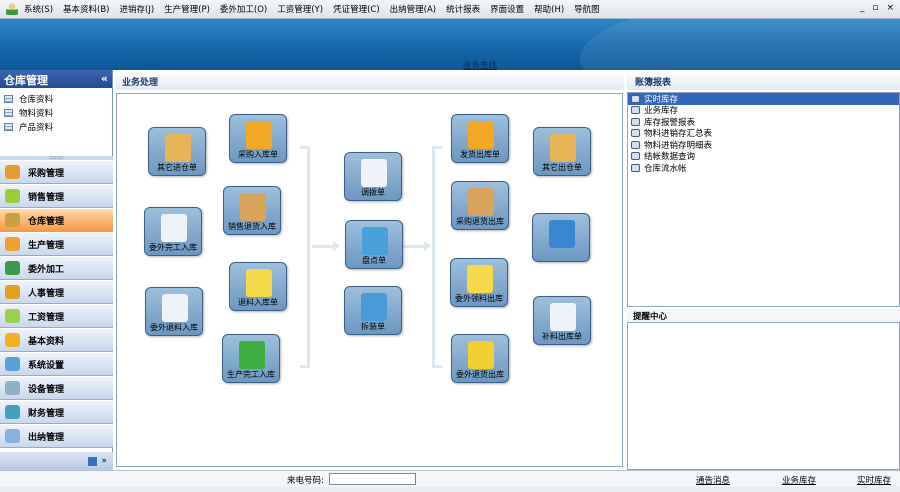  What do you see at coordinates (450, 44) in the screenshot?
I see `banner: 业务查找` at bounding box center [450, 44].